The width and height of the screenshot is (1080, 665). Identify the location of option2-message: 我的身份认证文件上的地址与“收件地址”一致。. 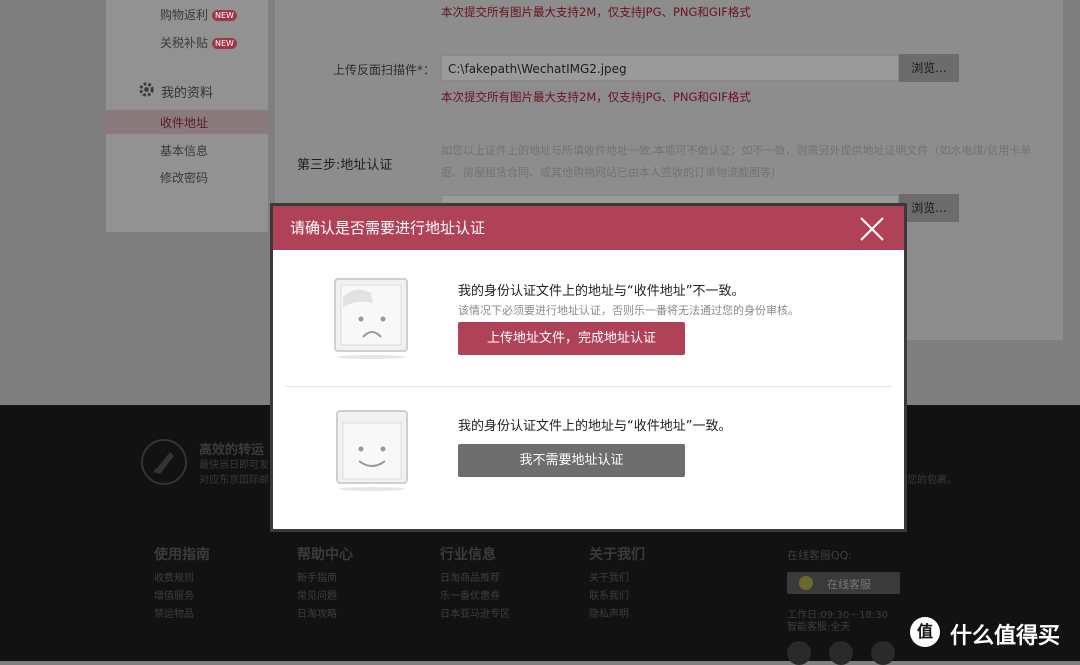
(595, 426).